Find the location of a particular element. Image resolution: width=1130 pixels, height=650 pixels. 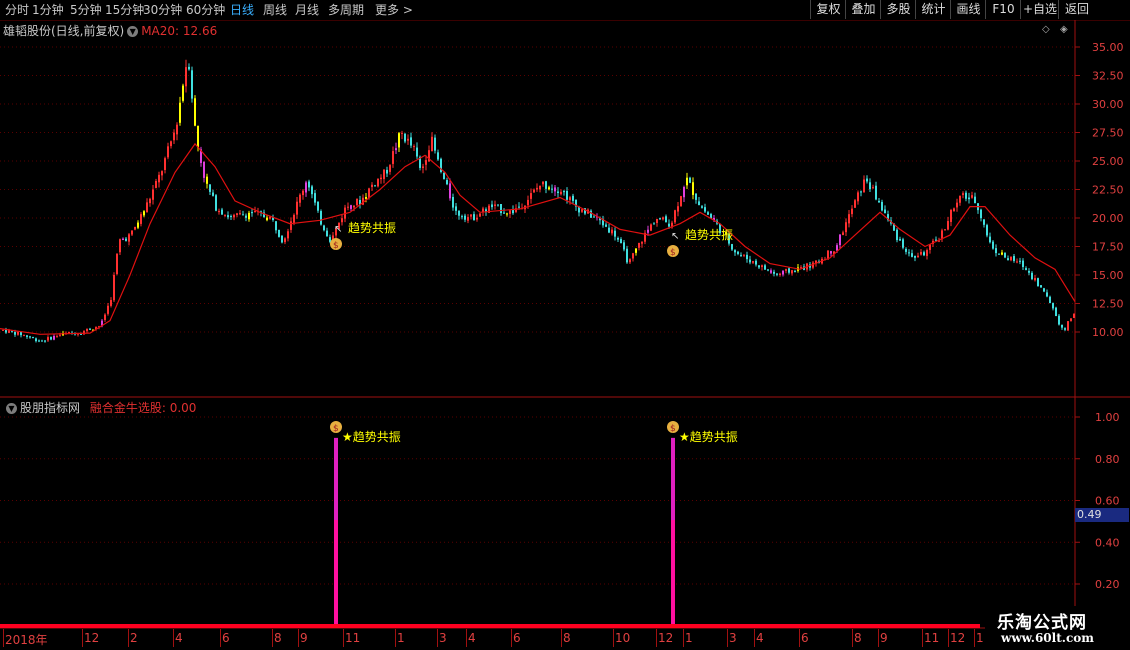

y-tick-label: 12.50 is located at coordinates (1108, 304).